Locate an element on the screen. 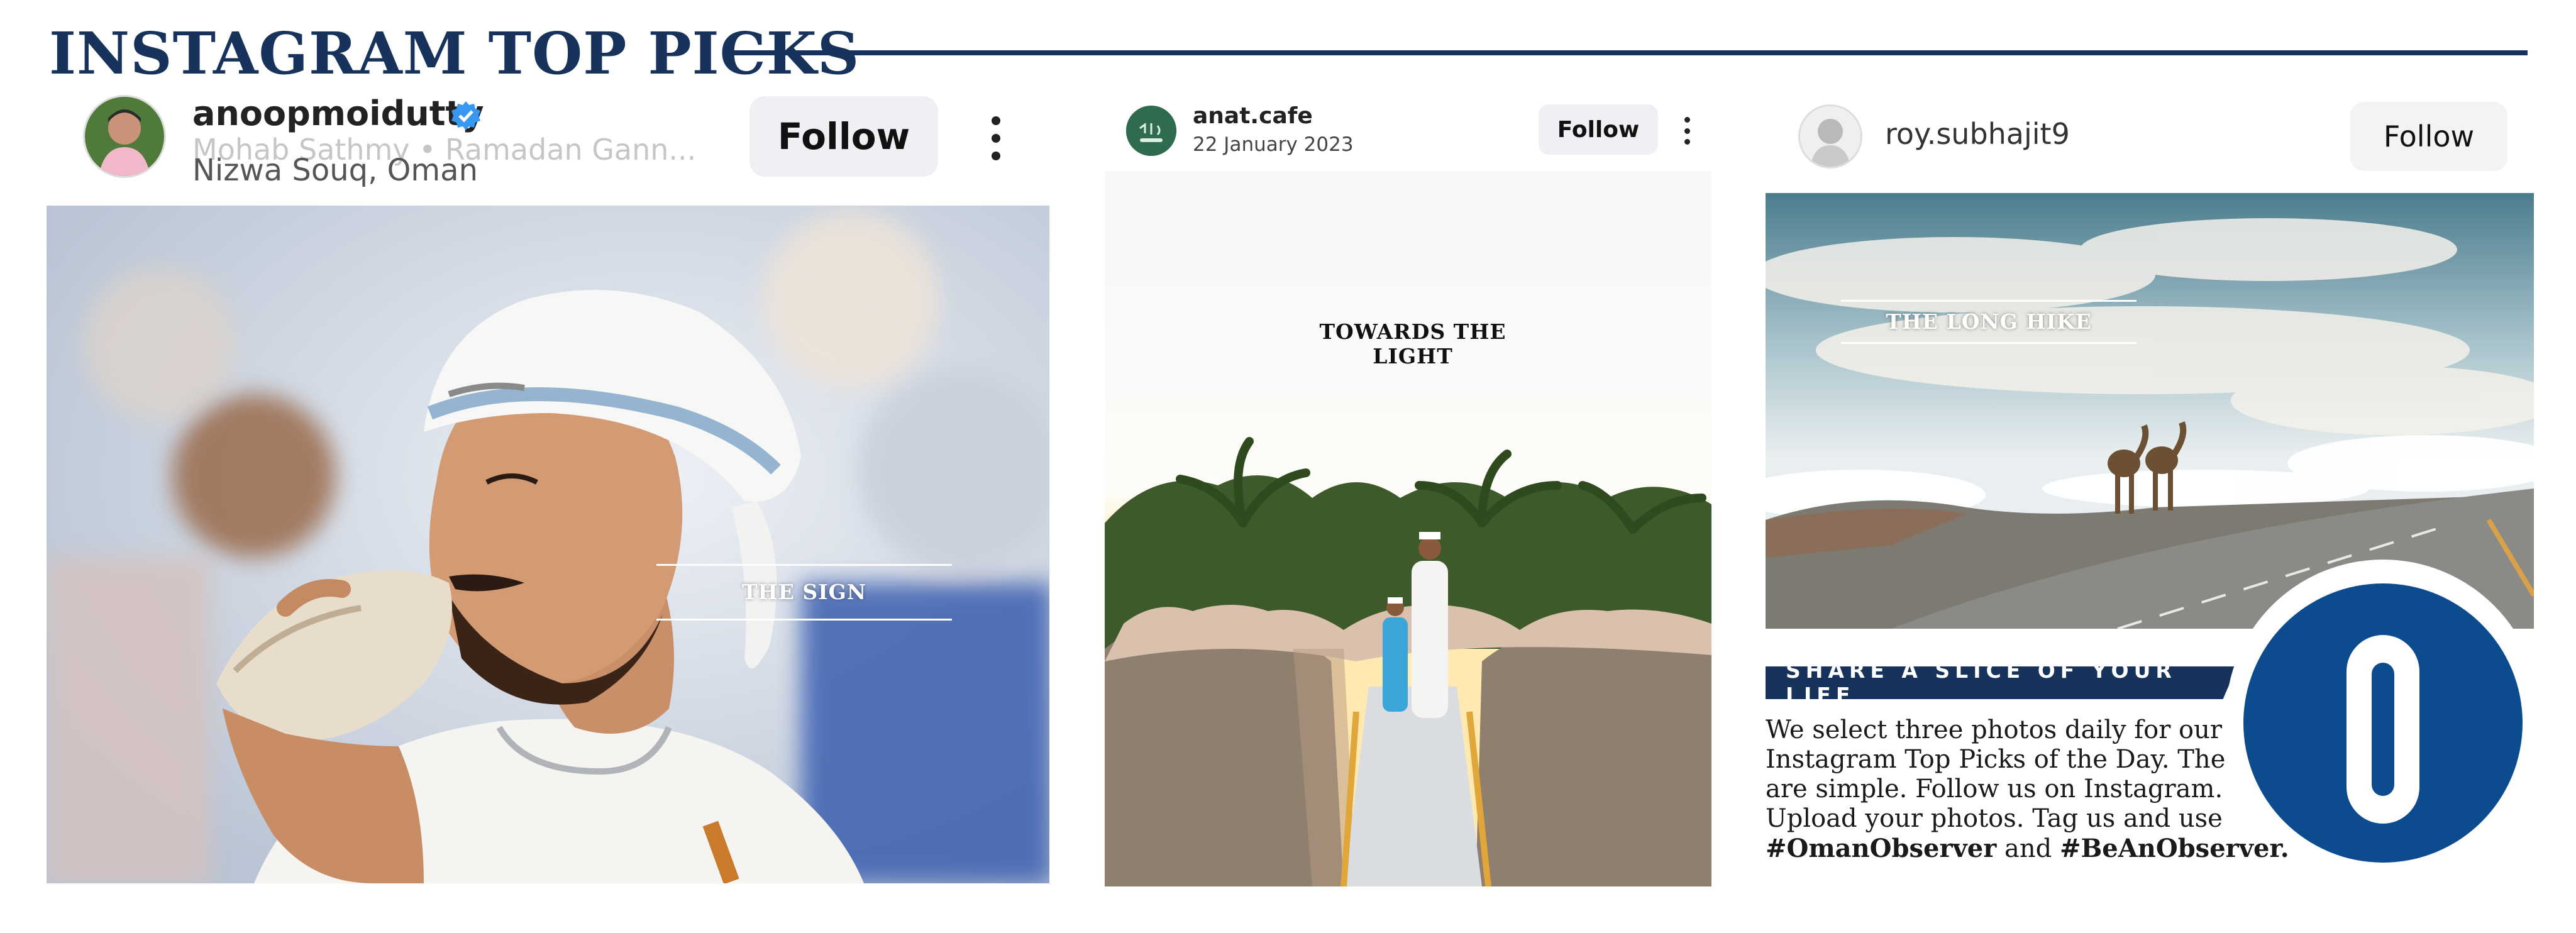 The height and width of the screenshot is (933, 2576). photo-caption-text: THE SIGN is located at coordinates (804, 592).